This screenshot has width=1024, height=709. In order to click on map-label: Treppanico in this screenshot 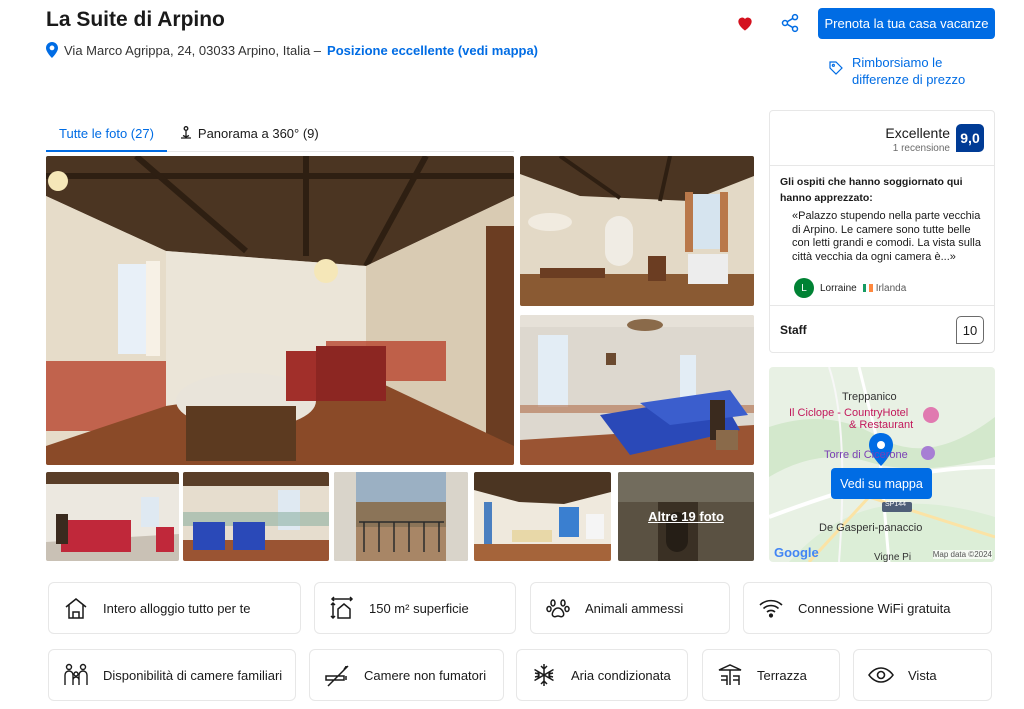, I will do `click(869, 397)`.